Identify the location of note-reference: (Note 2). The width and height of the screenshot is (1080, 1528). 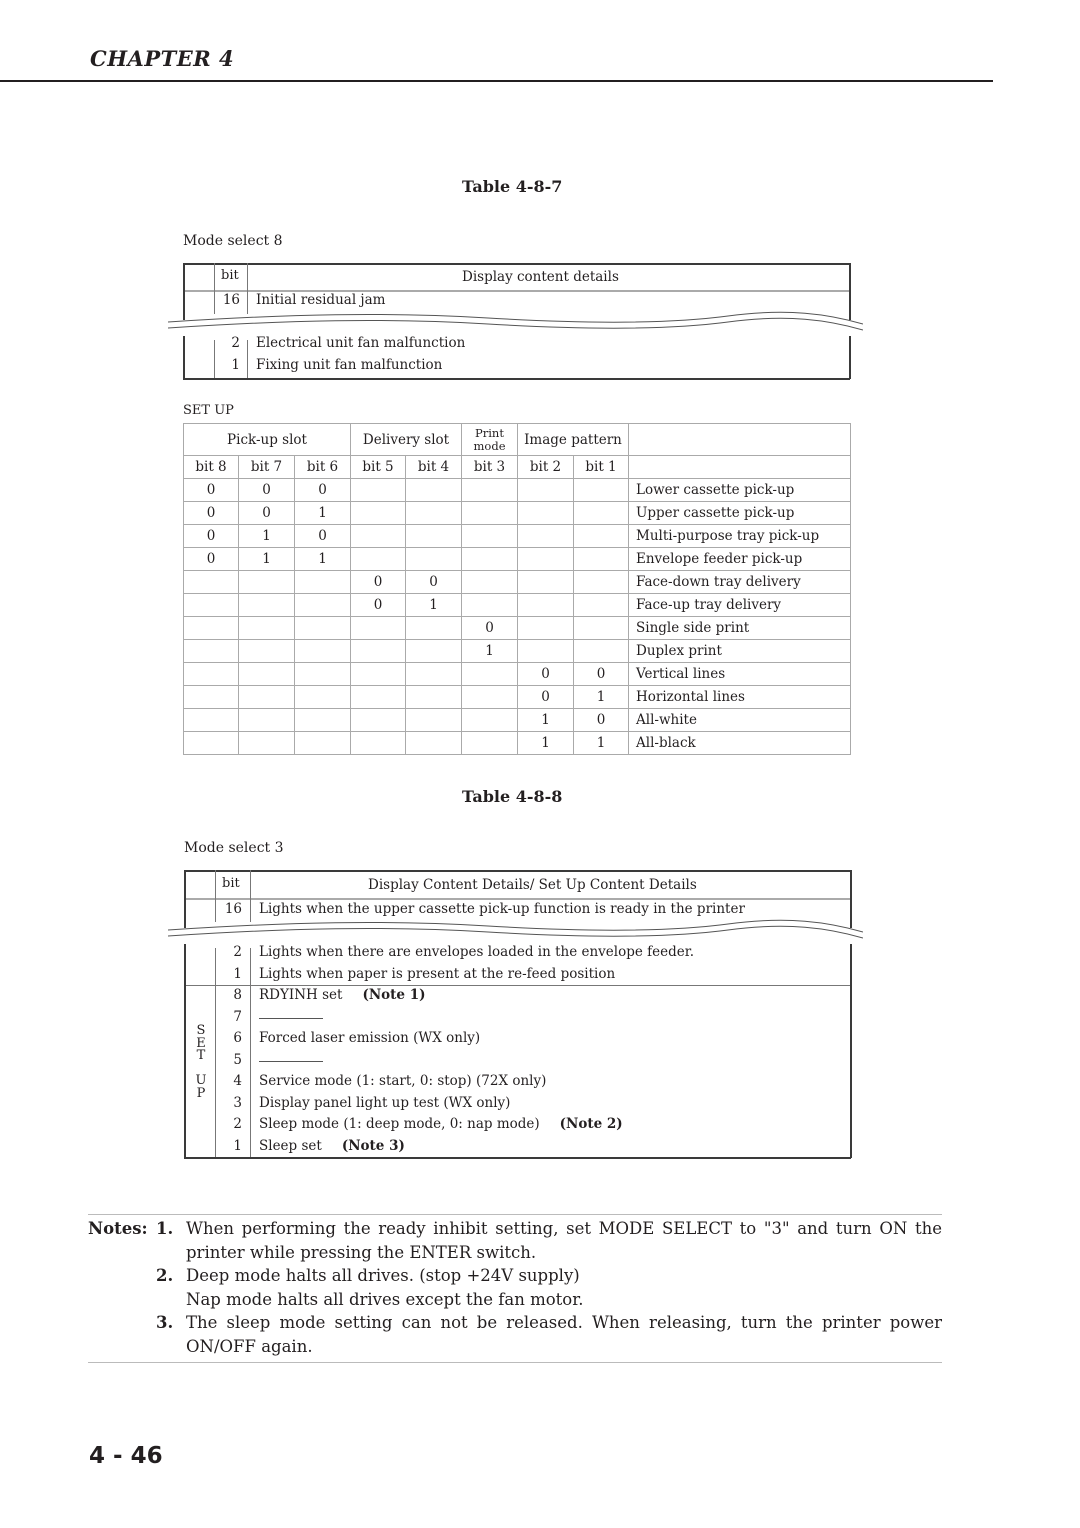
(591, 1124).